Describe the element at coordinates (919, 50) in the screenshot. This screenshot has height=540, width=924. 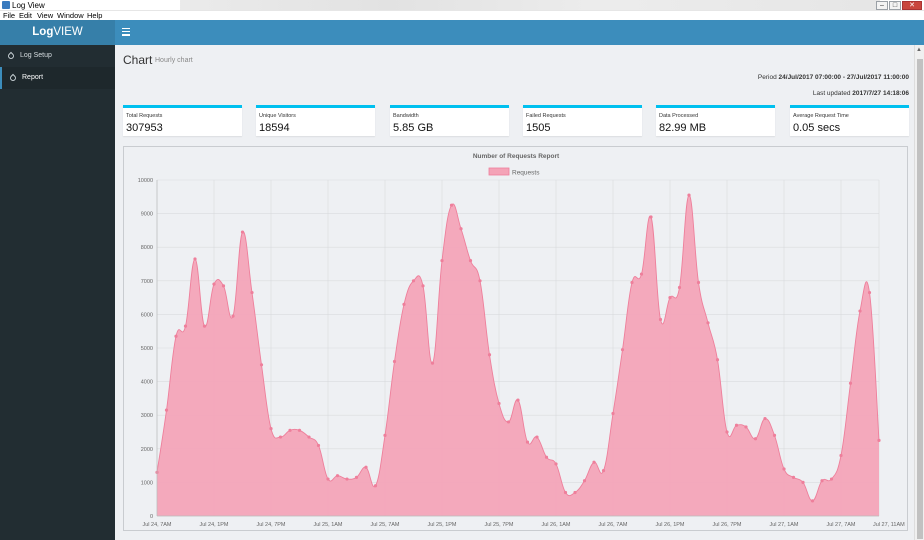
I see `scroll-up-icon: ▲` at that location.